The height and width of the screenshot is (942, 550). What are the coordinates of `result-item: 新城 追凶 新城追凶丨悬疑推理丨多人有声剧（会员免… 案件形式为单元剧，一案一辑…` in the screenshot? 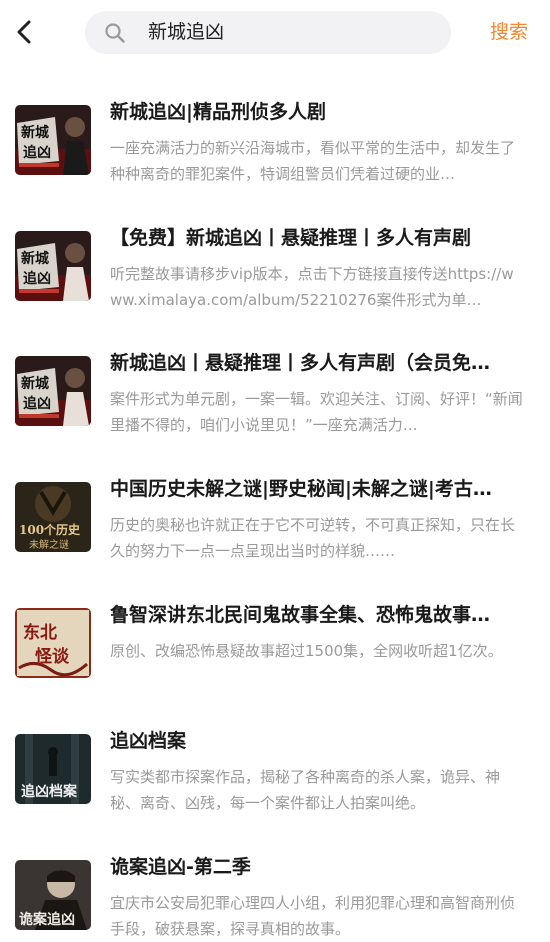 It's located at (275, 390).